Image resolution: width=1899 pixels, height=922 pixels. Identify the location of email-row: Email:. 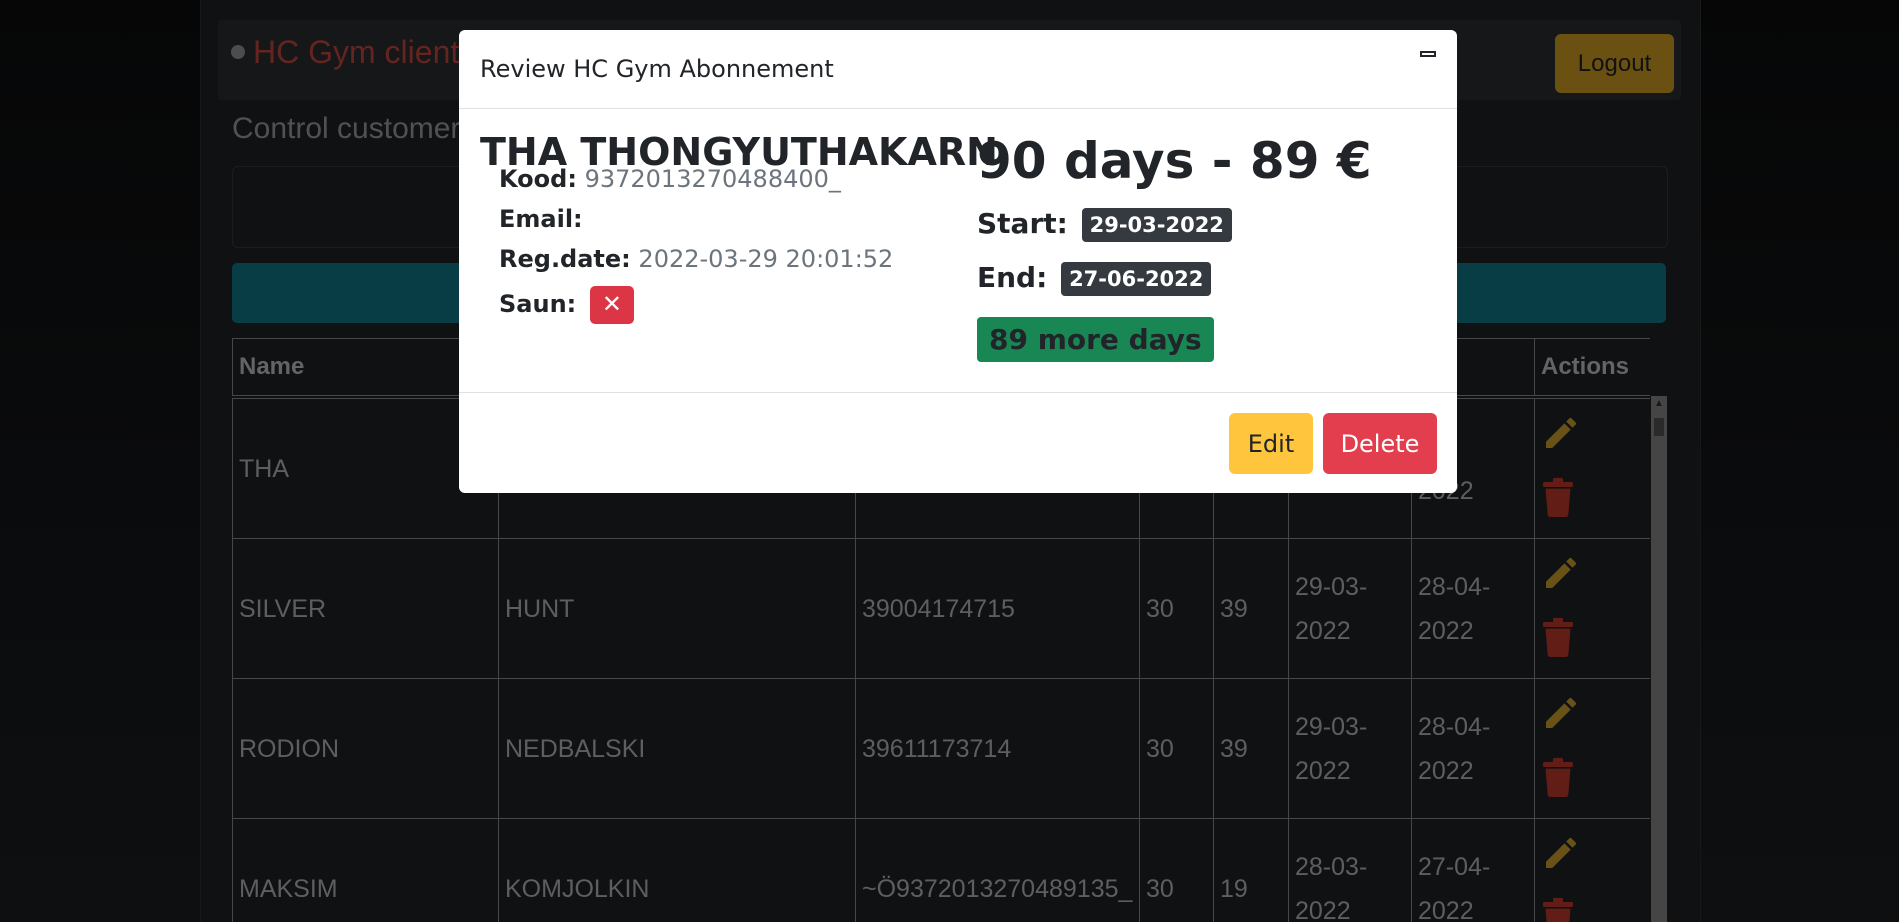
(541, 219).